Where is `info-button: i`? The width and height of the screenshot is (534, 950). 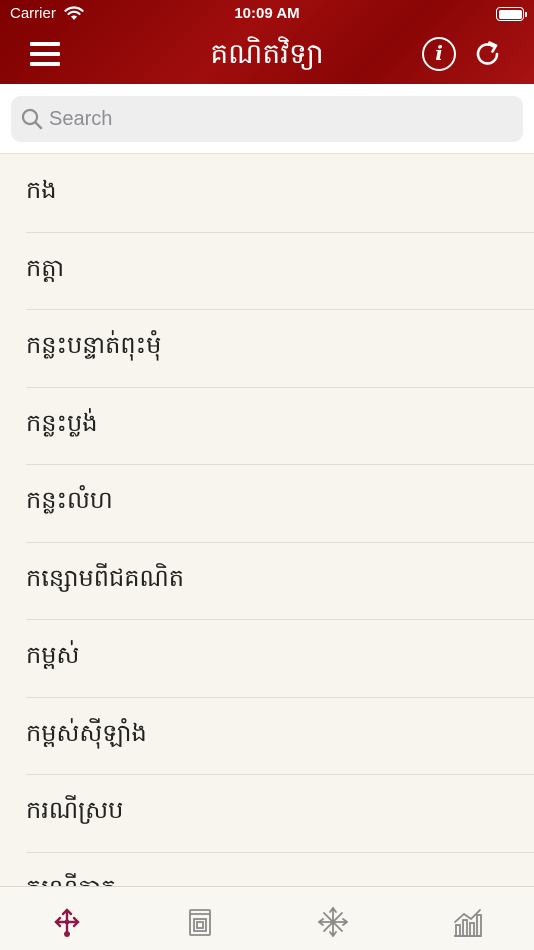
info-button: i is located at coordinates (439, 54).